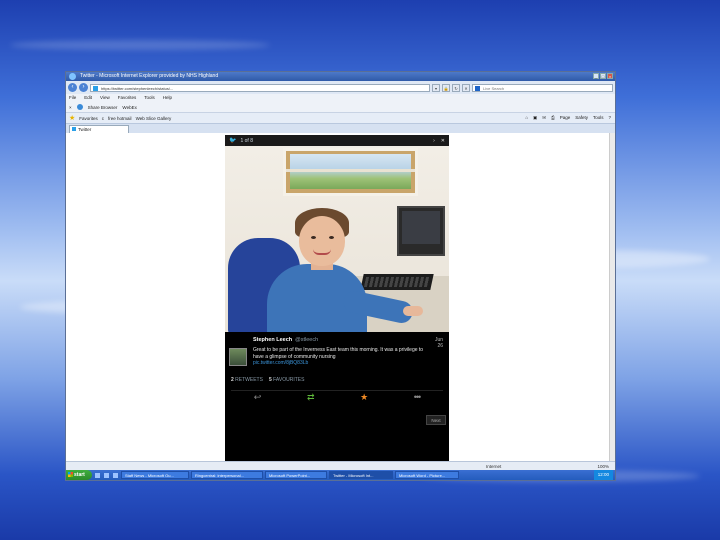 The height and width of the screenshot is (540, 720). What do you see at coordinates (553, 118) in the screenshot?
I see `print-icon: ⎙` at bounding box center [553, 118].